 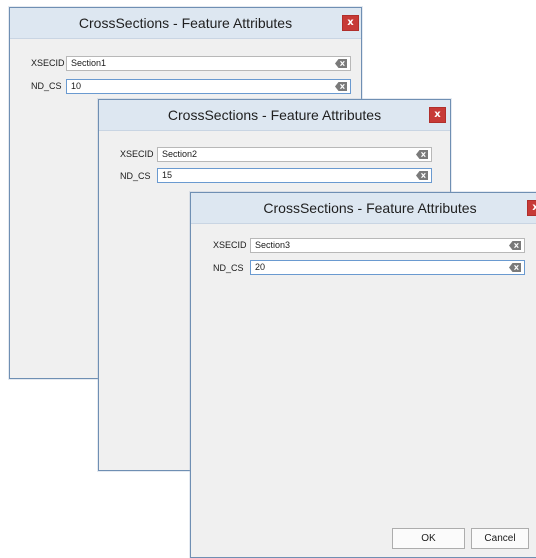 What do you see at coordinates (76, 86) in the screenshot?
I see `nd-cs-value: 10` at bounding box center [76, 86].